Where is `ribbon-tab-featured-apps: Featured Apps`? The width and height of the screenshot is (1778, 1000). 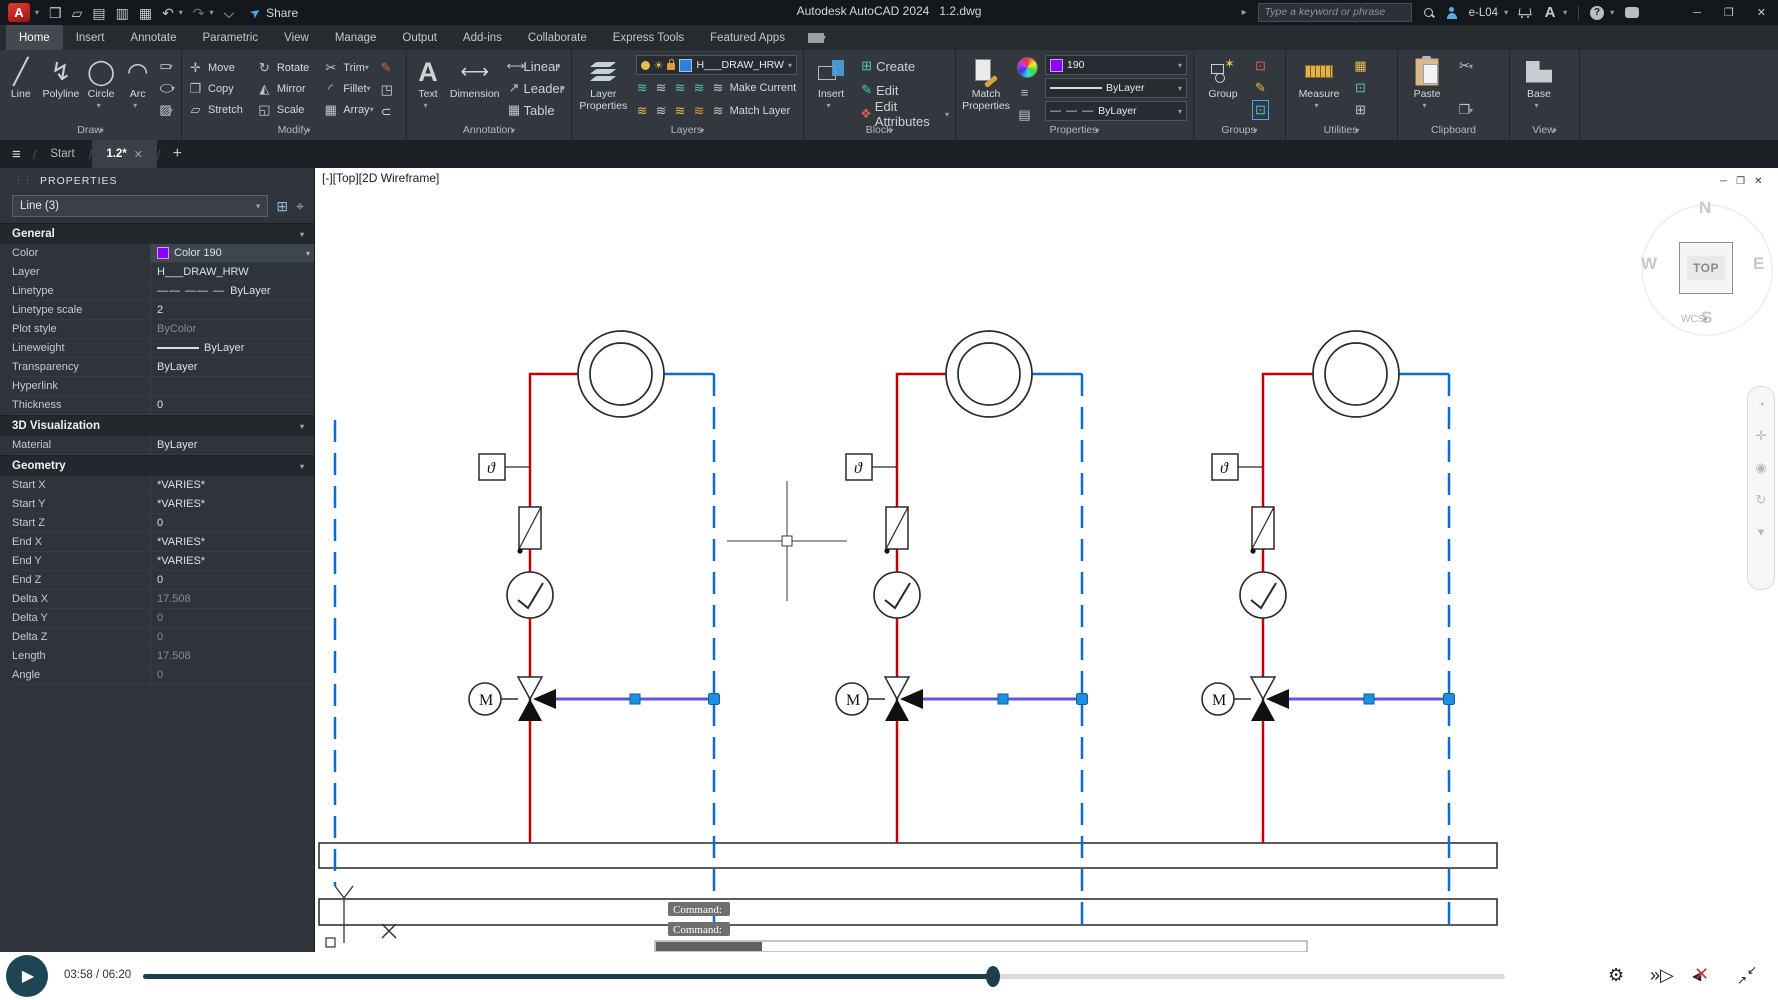
ribbon-tab-featured-apps: Featured Apps is located at coordinates (747, 37).